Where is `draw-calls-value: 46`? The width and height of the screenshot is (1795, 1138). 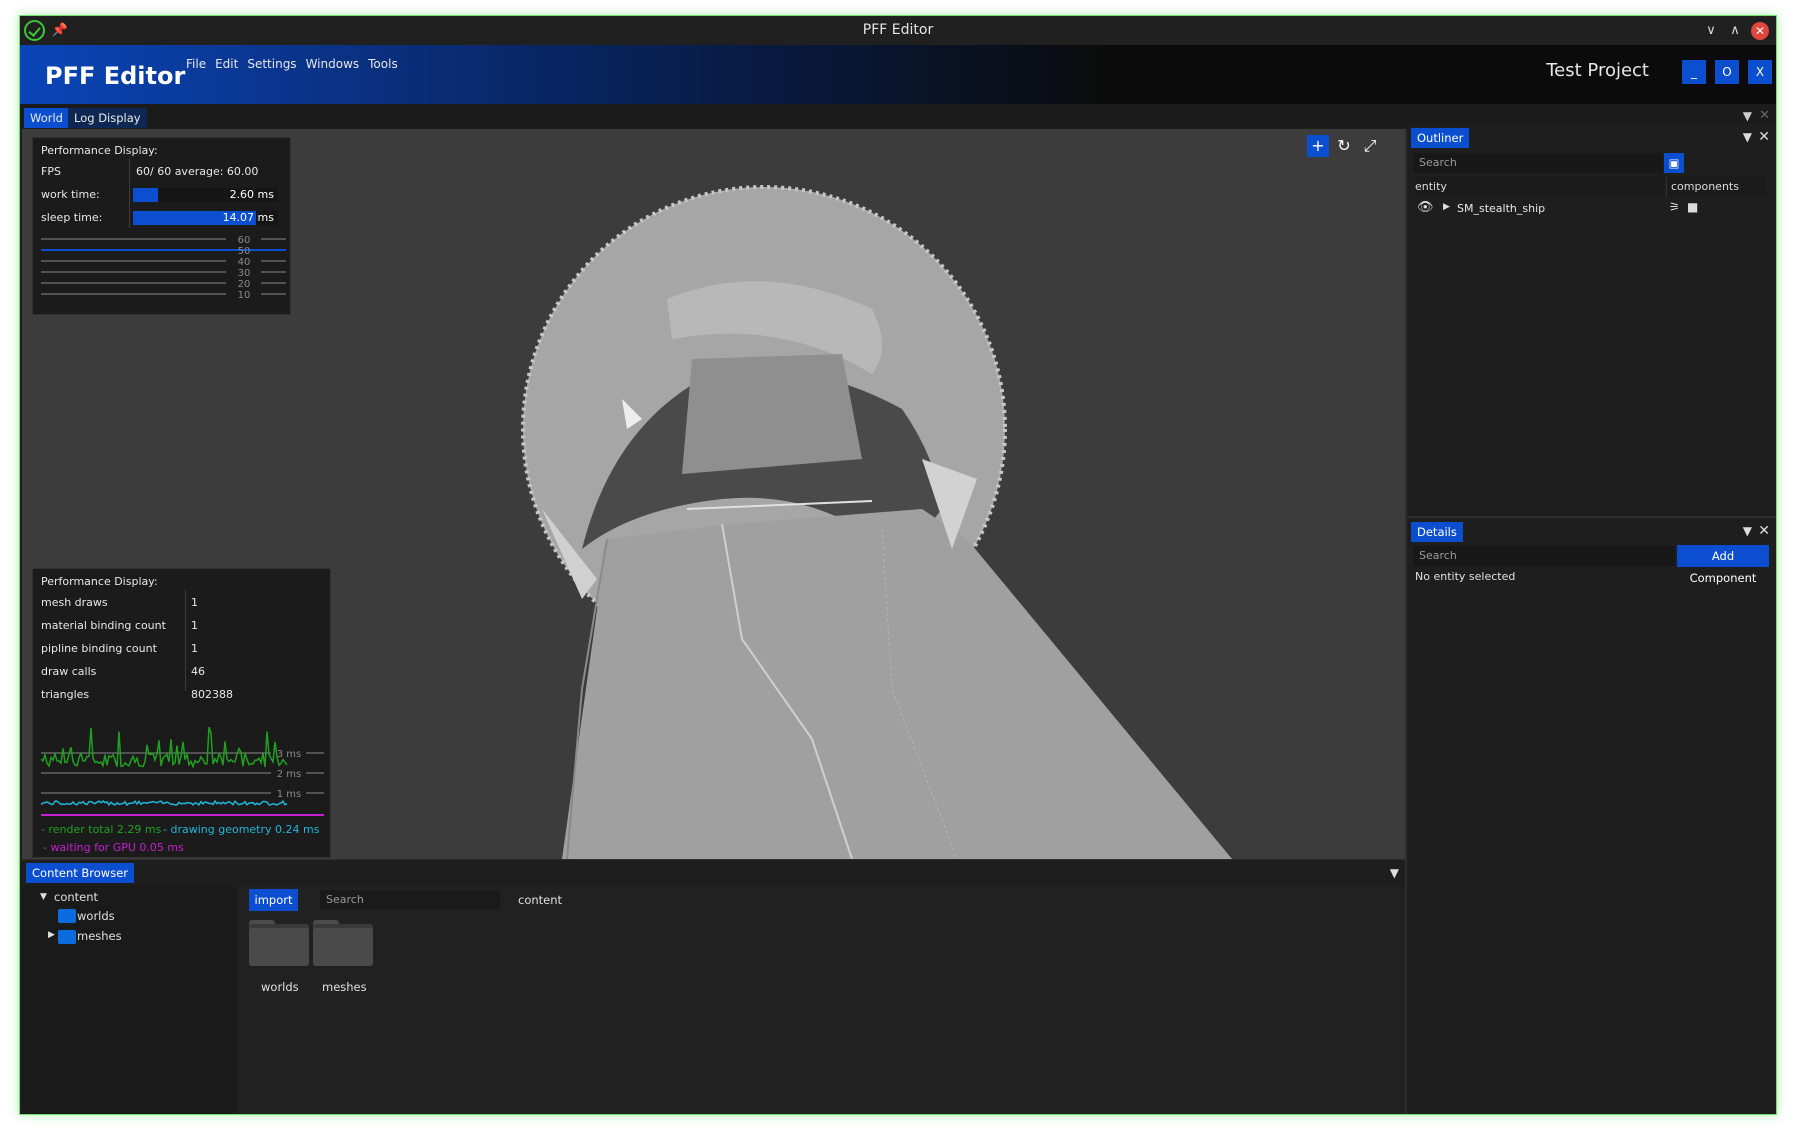 draw-calls-value: 46 is located at coordinates (198, 671).